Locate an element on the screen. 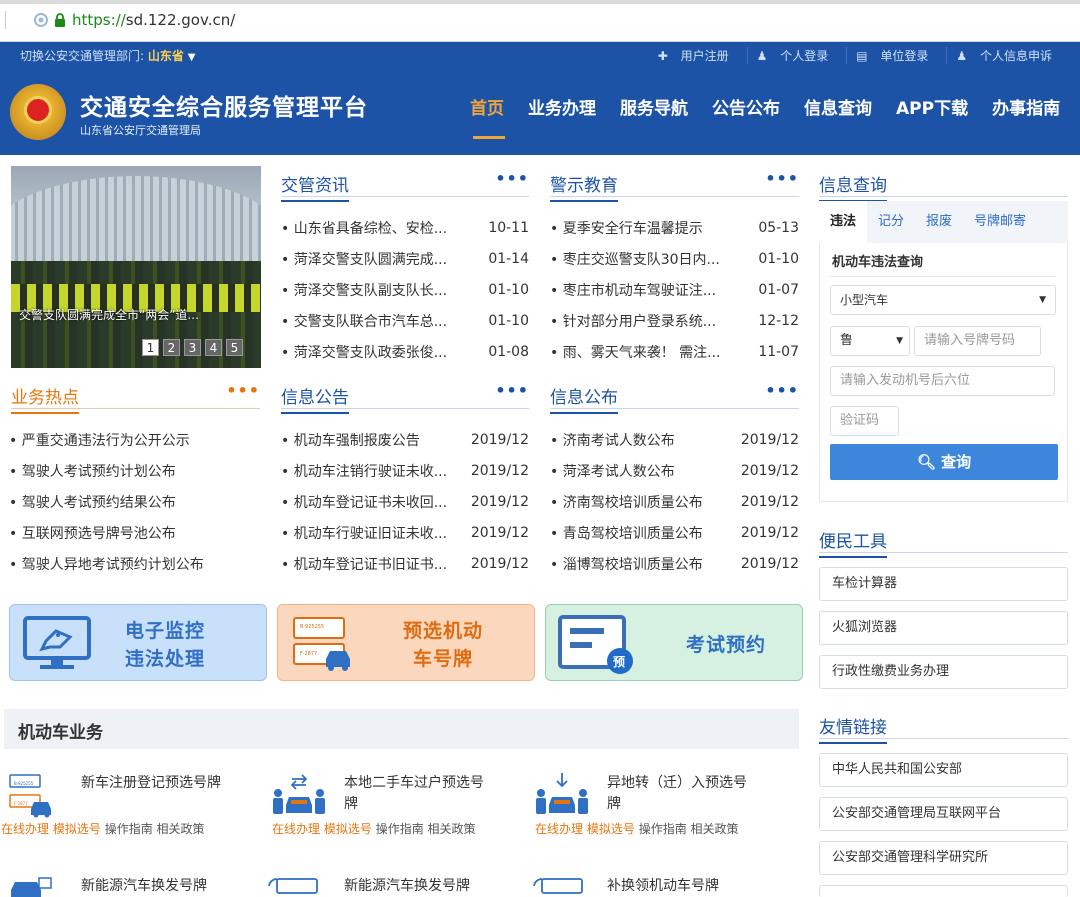 The image size is (1080, 897). banner-exam-booking: 预 考试预约 is located at coordinates (674, 642).